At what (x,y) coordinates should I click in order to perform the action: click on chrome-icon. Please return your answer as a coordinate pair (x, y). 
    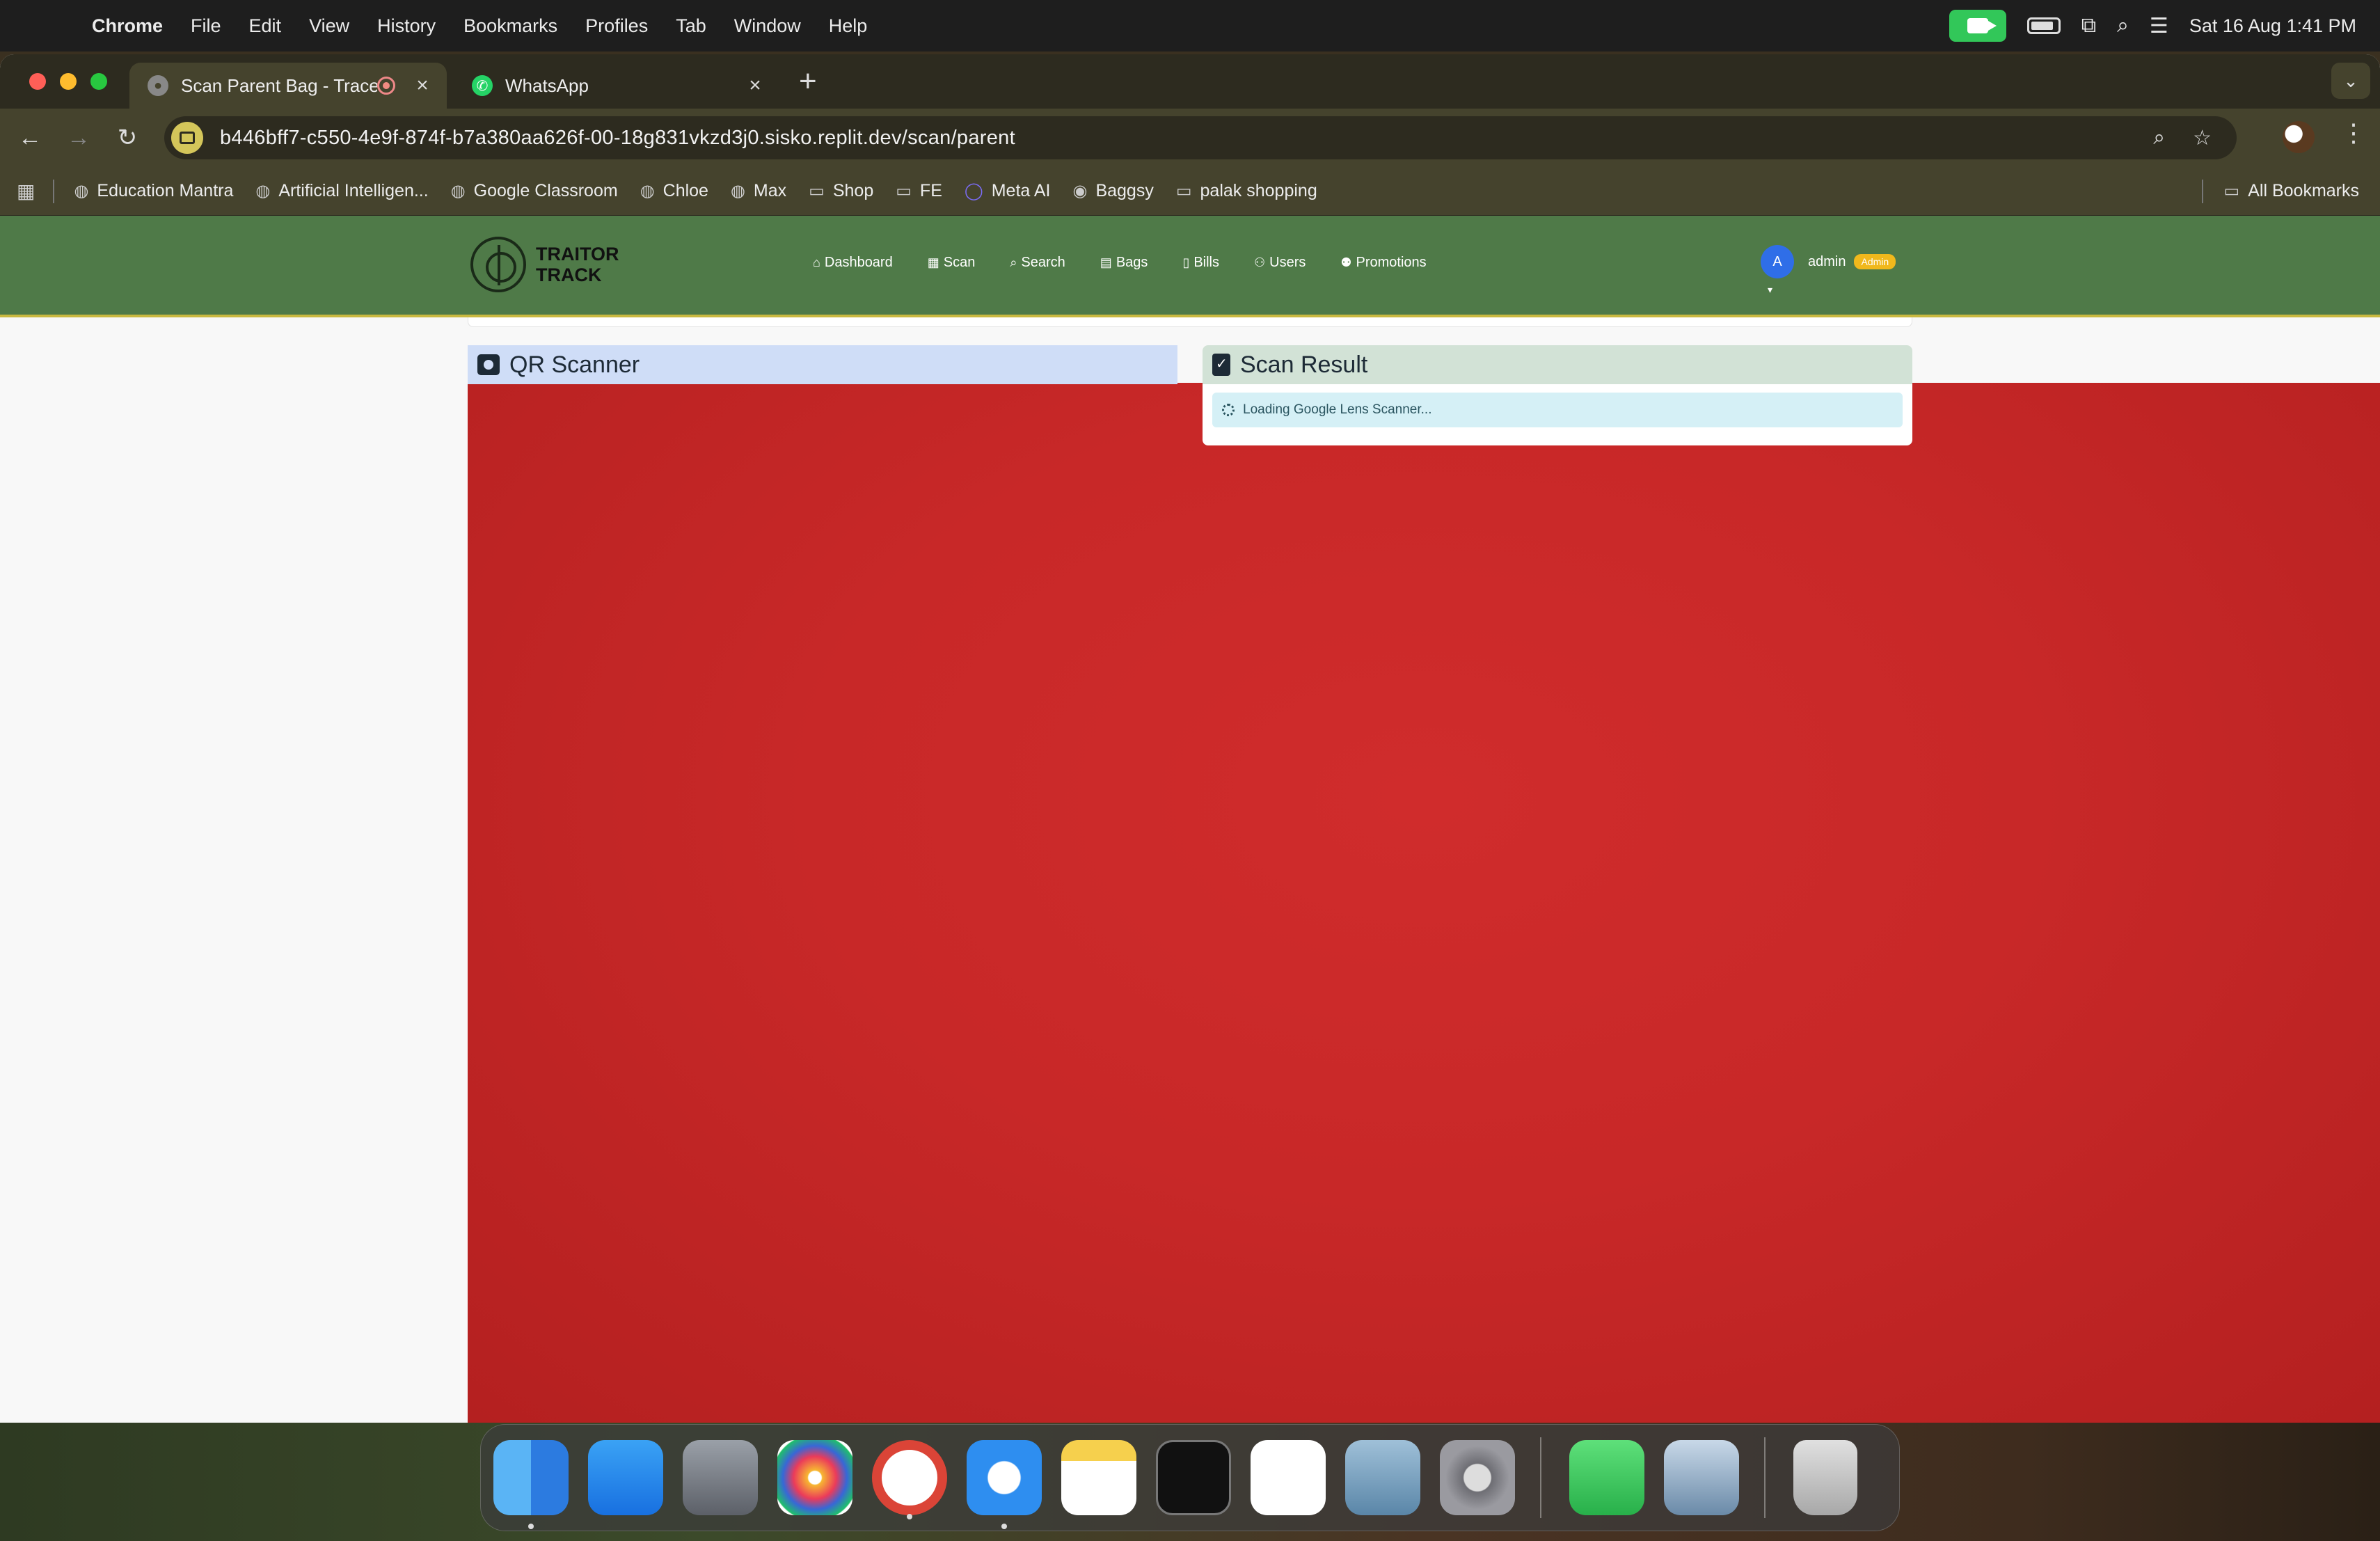
    Looking at the image, I should click on (909, 1479).